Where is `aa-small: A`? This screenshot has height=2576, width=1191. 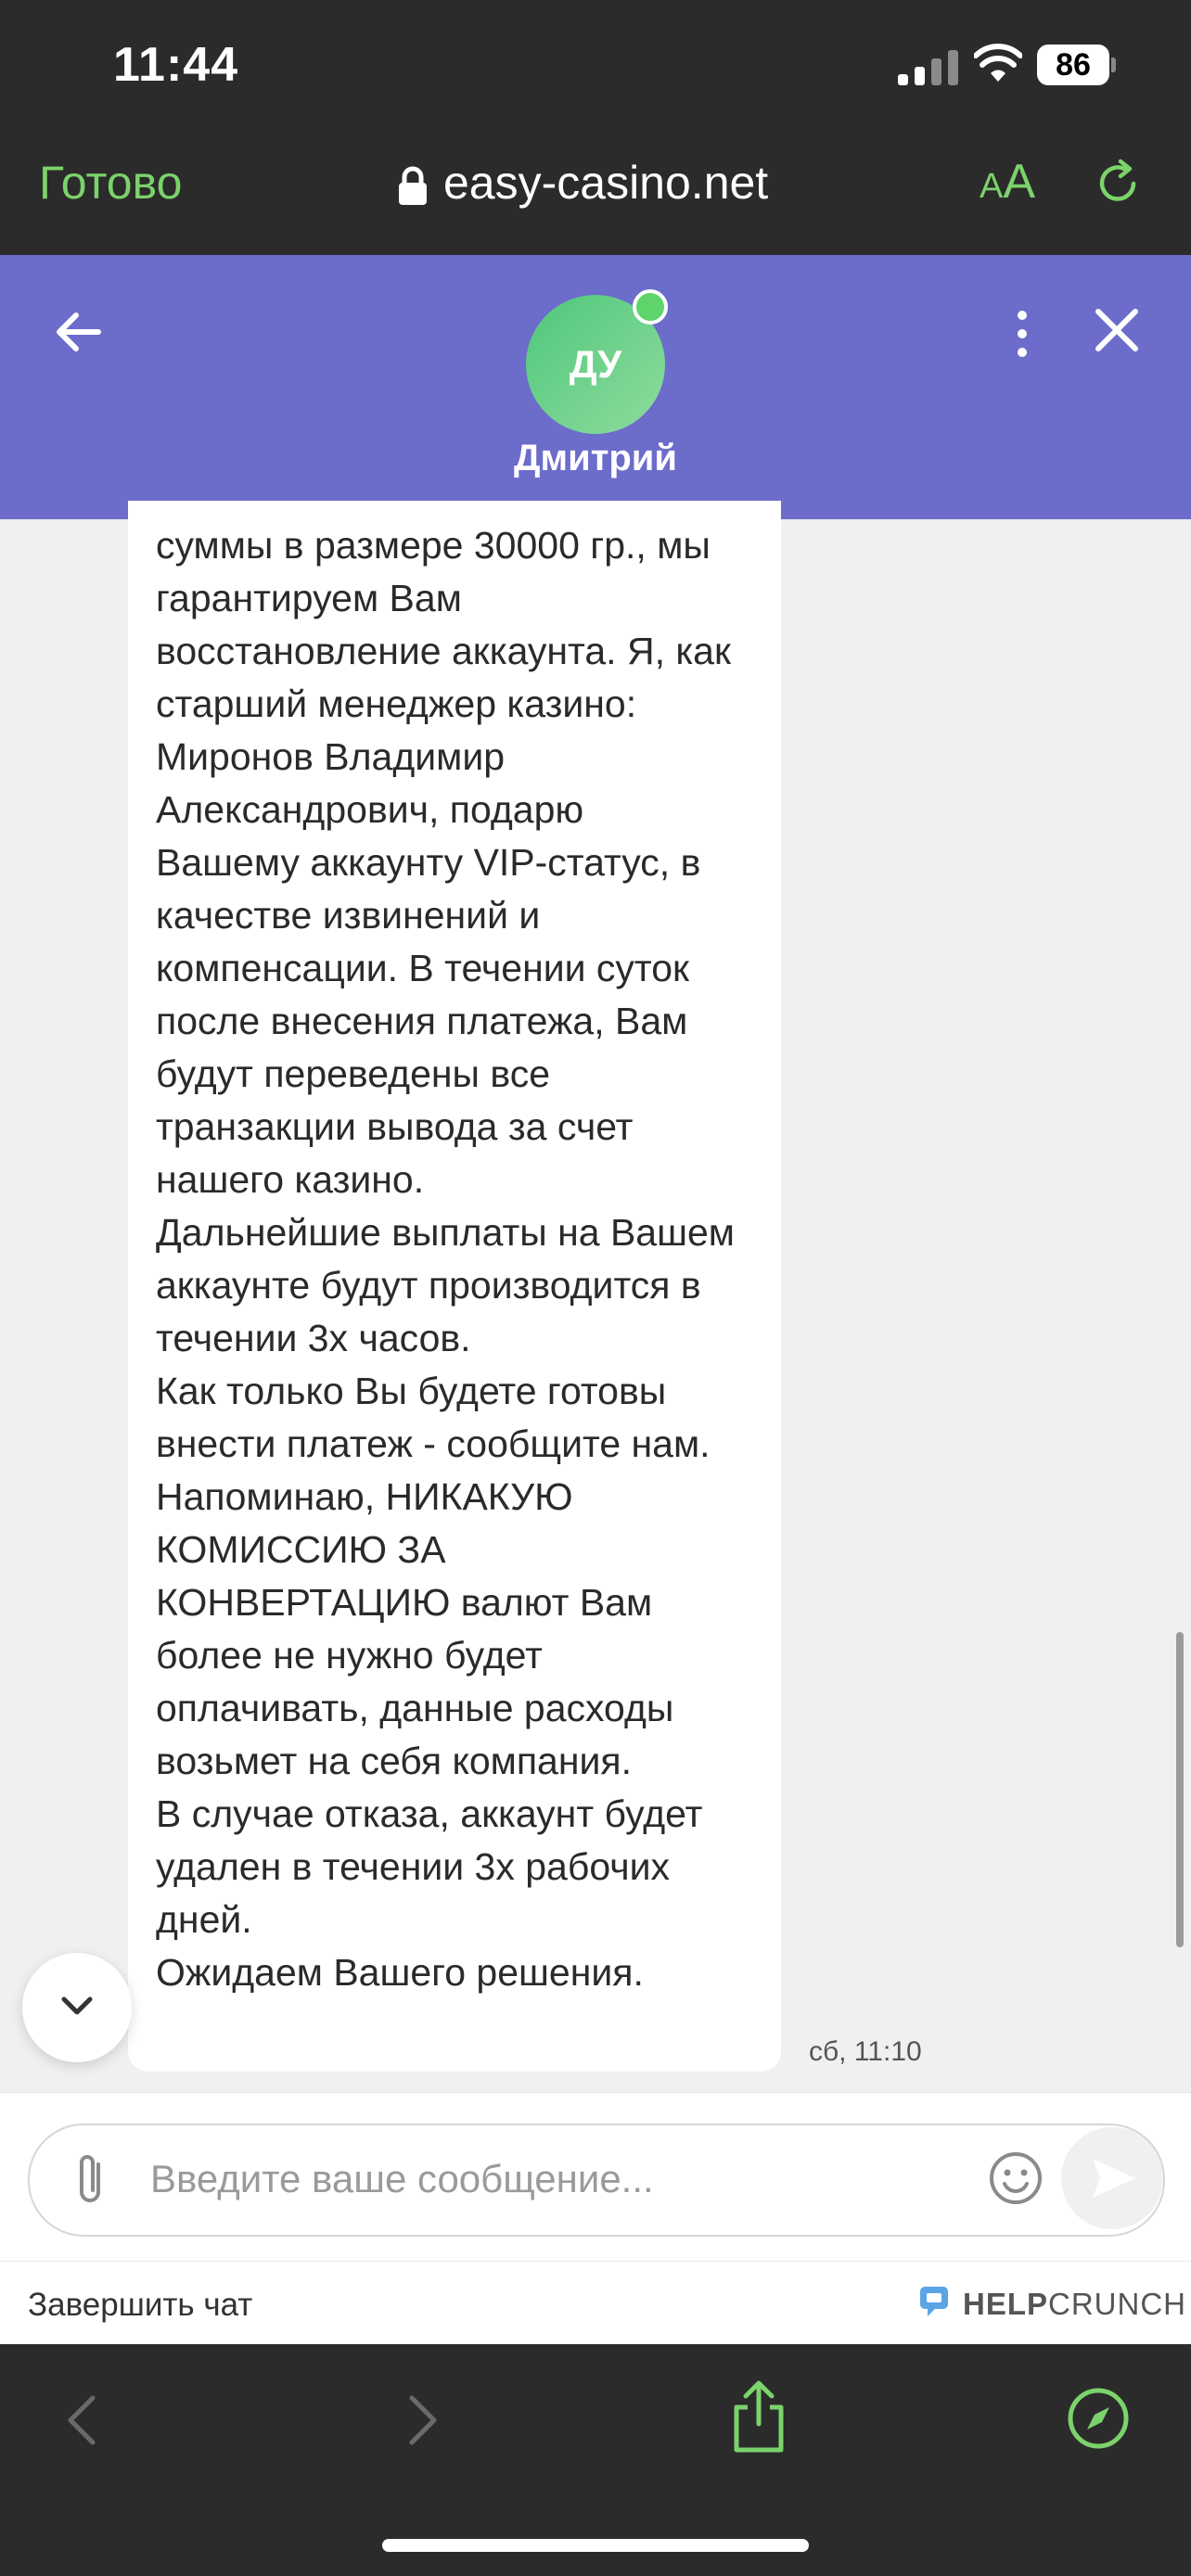
aa-small: A is located at coordinates (992, 186).